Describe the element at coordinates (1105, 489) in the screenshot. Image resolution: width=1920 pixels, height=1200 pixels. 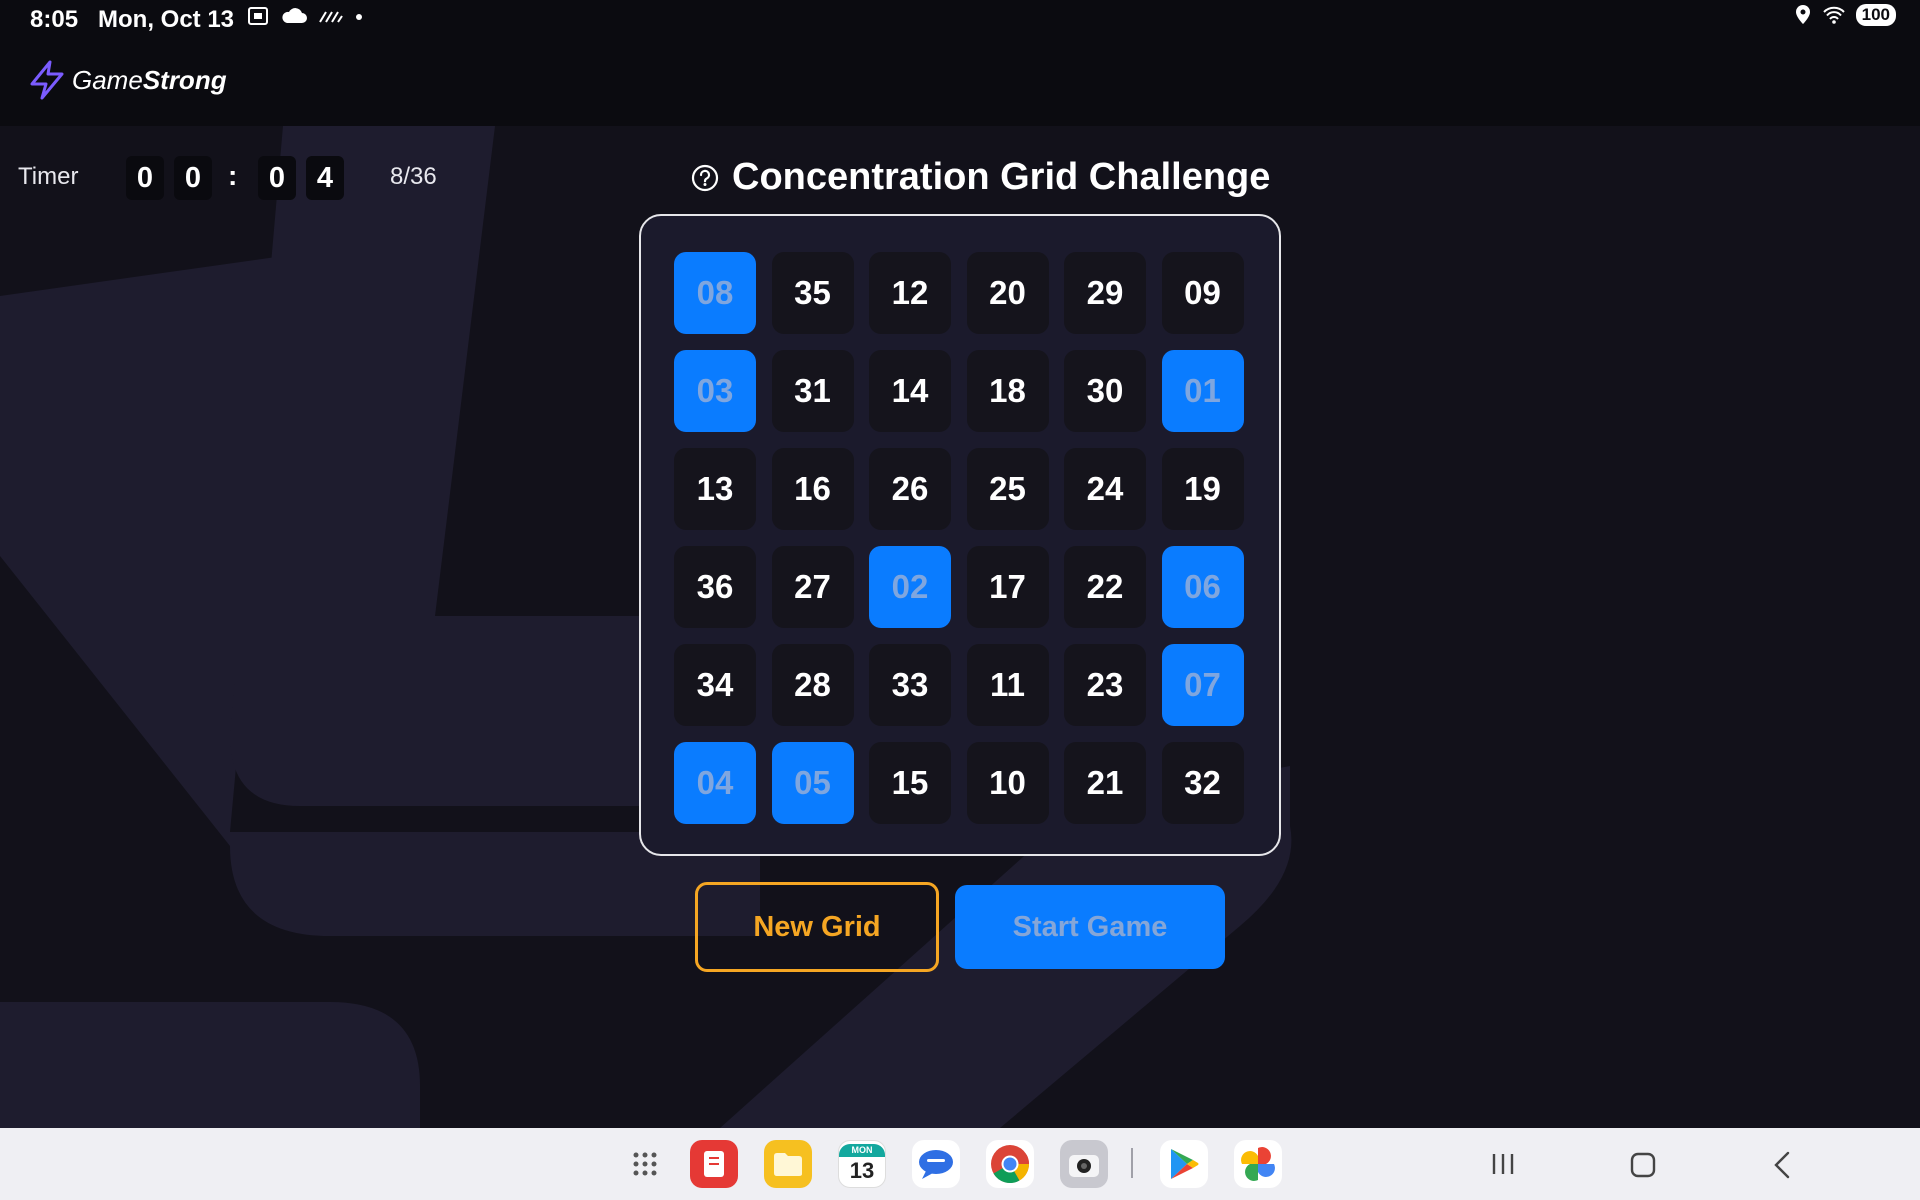
I see `grid-cell: 24` at that location.